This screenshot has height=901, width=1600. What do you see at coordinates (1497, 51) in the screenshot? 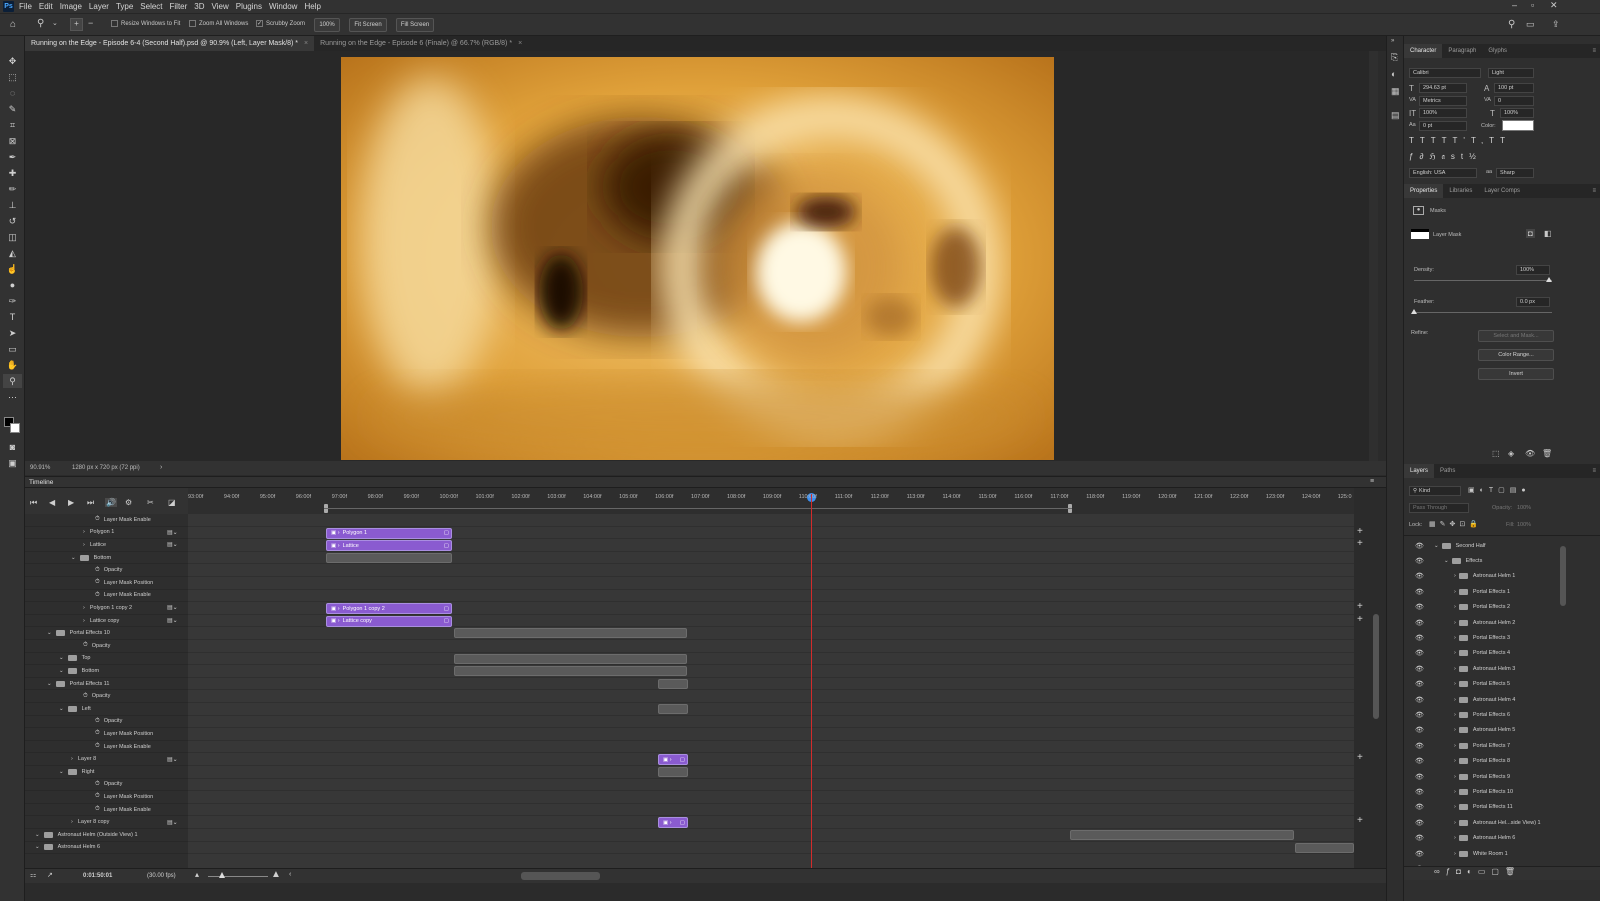
I see `tab-glyphs: Glyphs` at bounding box center [1497, 51].